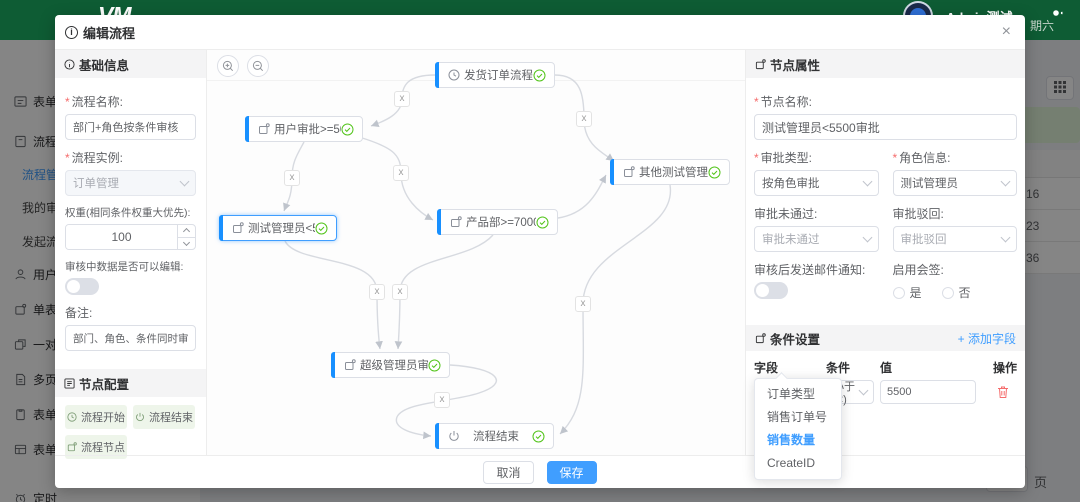 This screenshot has height=502, width=1080. I want to click on approve-type-label: * 审批类型:, so click(783, 158).